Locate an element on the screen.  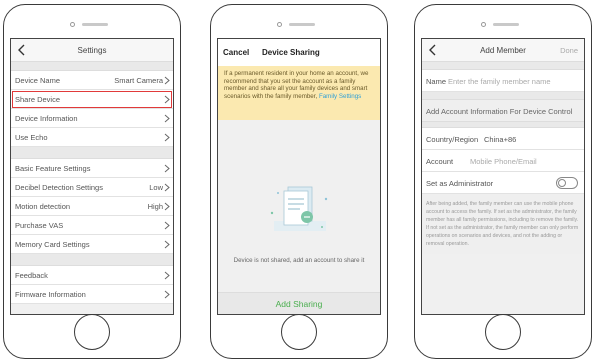
row-label: Motion detection is located at coordinates (43, 206).